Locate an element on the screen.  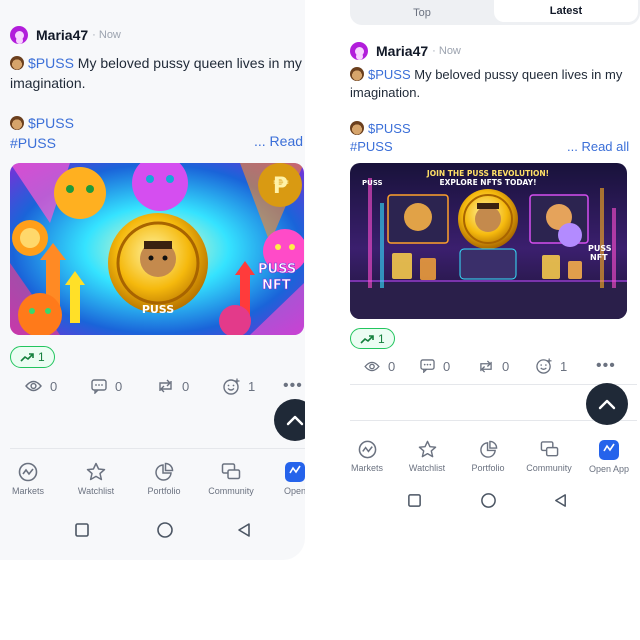
post-header: Maria47 · Now is located at coordinates (405, 51).